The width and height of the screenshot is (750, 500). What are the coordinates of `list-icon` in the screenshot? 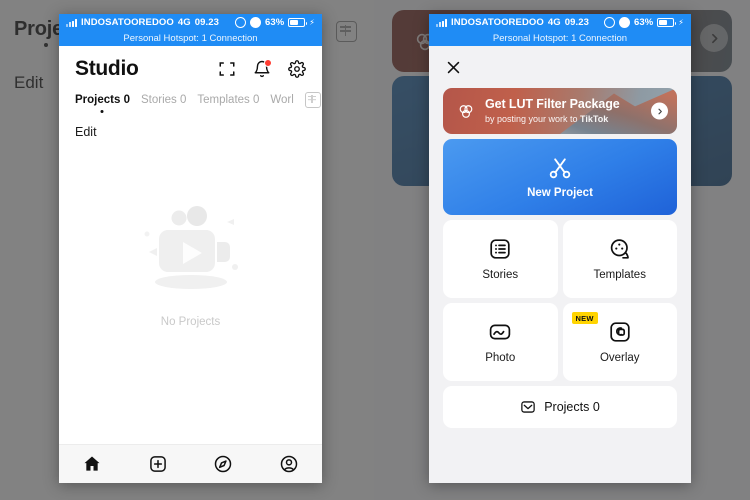 It's located at (500, 249).